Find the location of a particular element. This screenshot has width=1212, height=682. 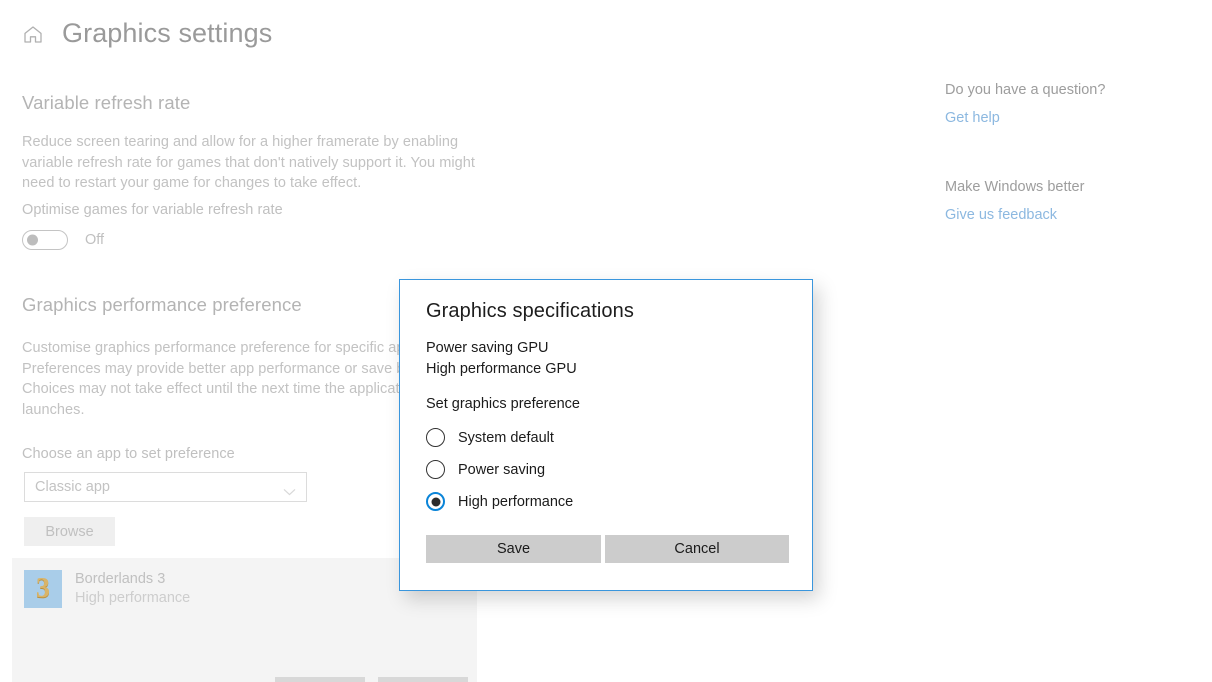

app-icon-glyph: 3 is located at coordinates (43, 588).